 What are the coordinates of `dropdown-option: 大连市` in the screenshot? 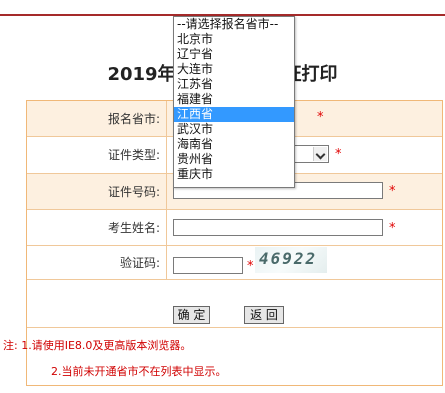 It's located at (234, 69).